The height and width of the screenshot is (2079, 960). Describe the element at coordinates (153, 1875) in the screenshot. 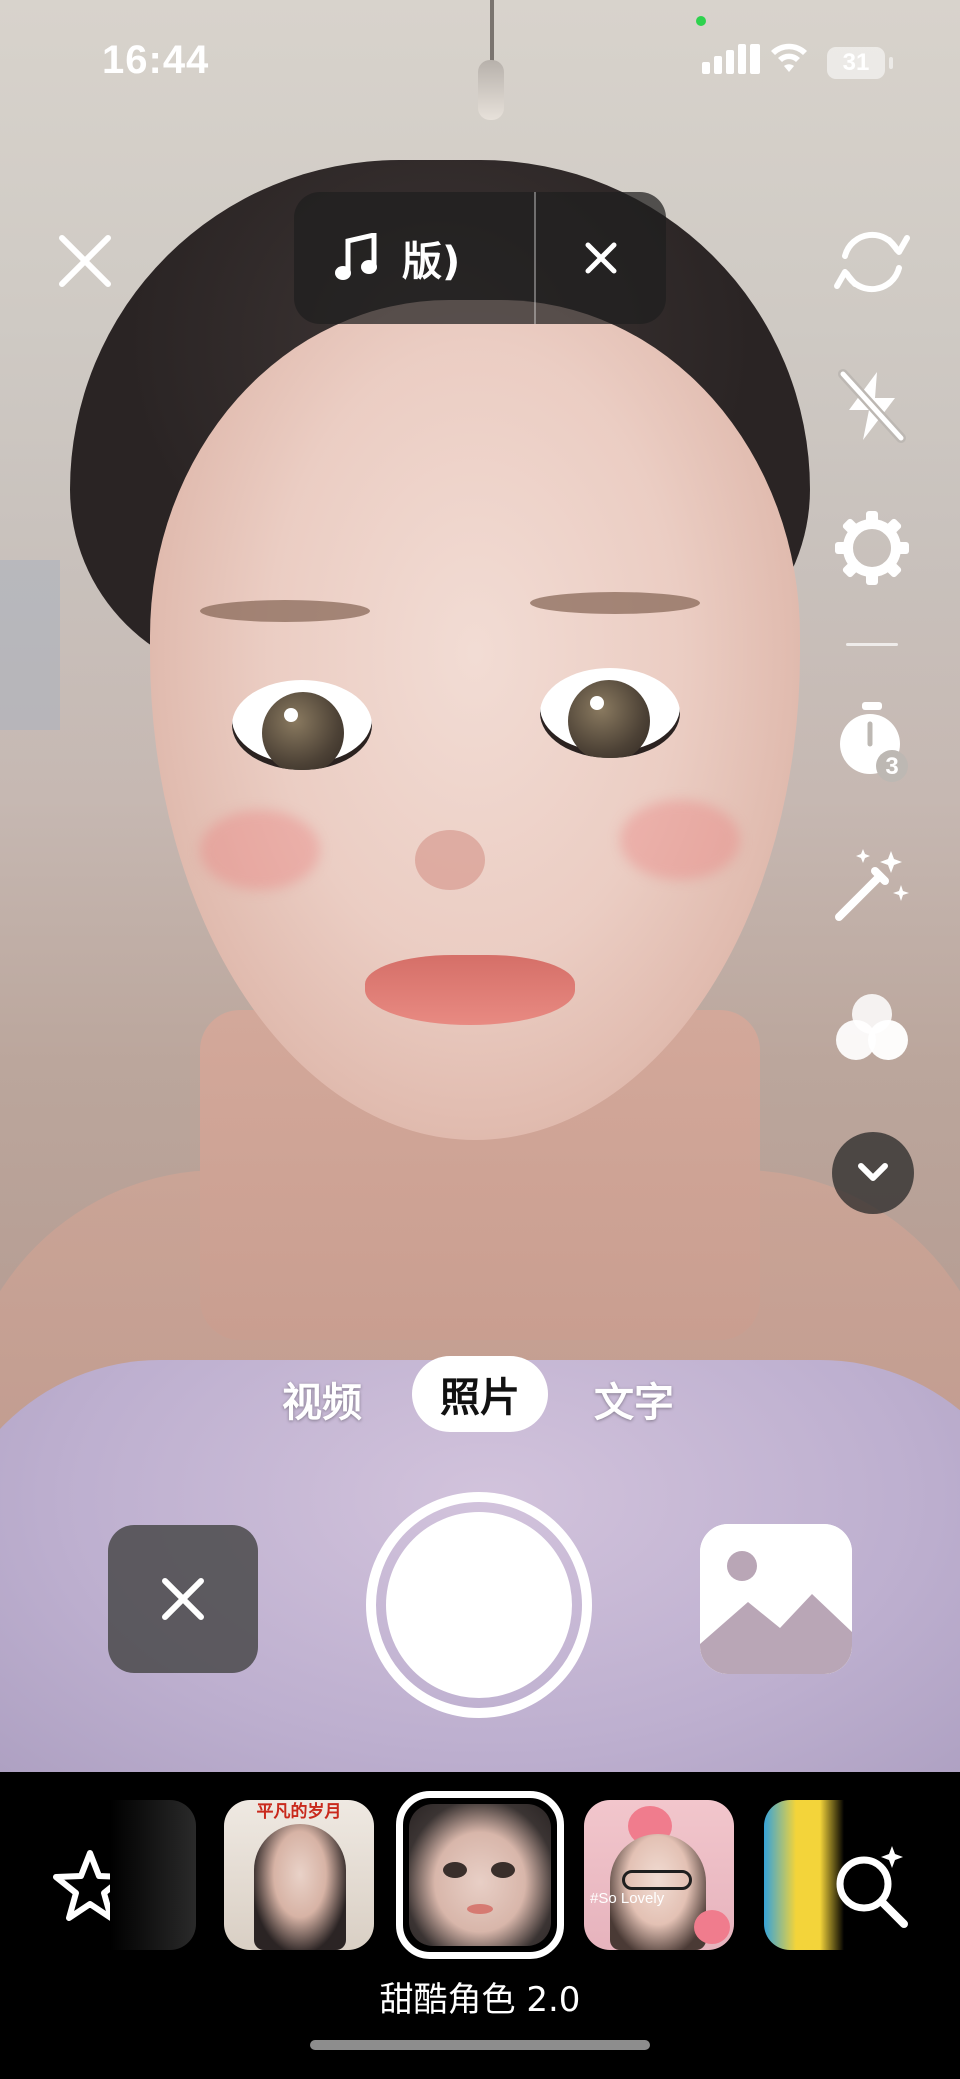

I see `effect-thumb-faded` at that location.